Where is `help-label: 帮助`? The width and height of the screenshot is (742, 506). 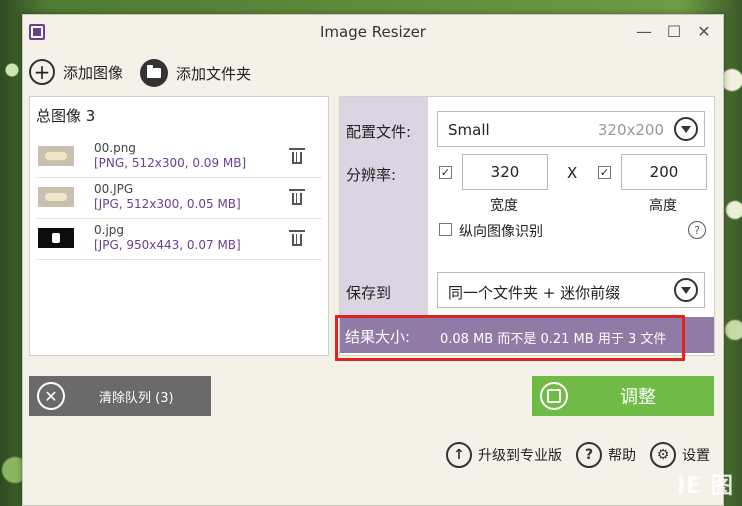
help-label: 帮助 is located at coordinates (622, 456).